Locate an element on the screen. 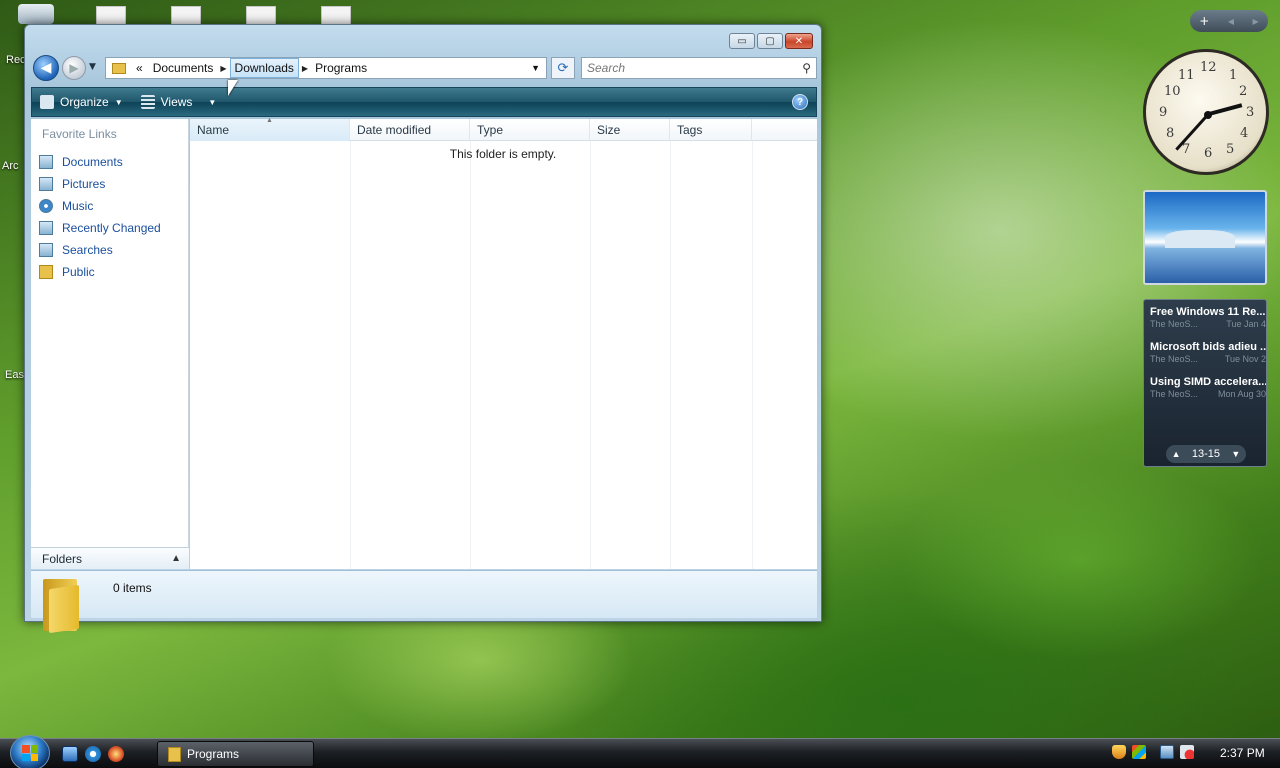 Image resolution: width=1280 pixels, height=768 pixels. search-icon: ⚲ is located at coordinates (806, 68).